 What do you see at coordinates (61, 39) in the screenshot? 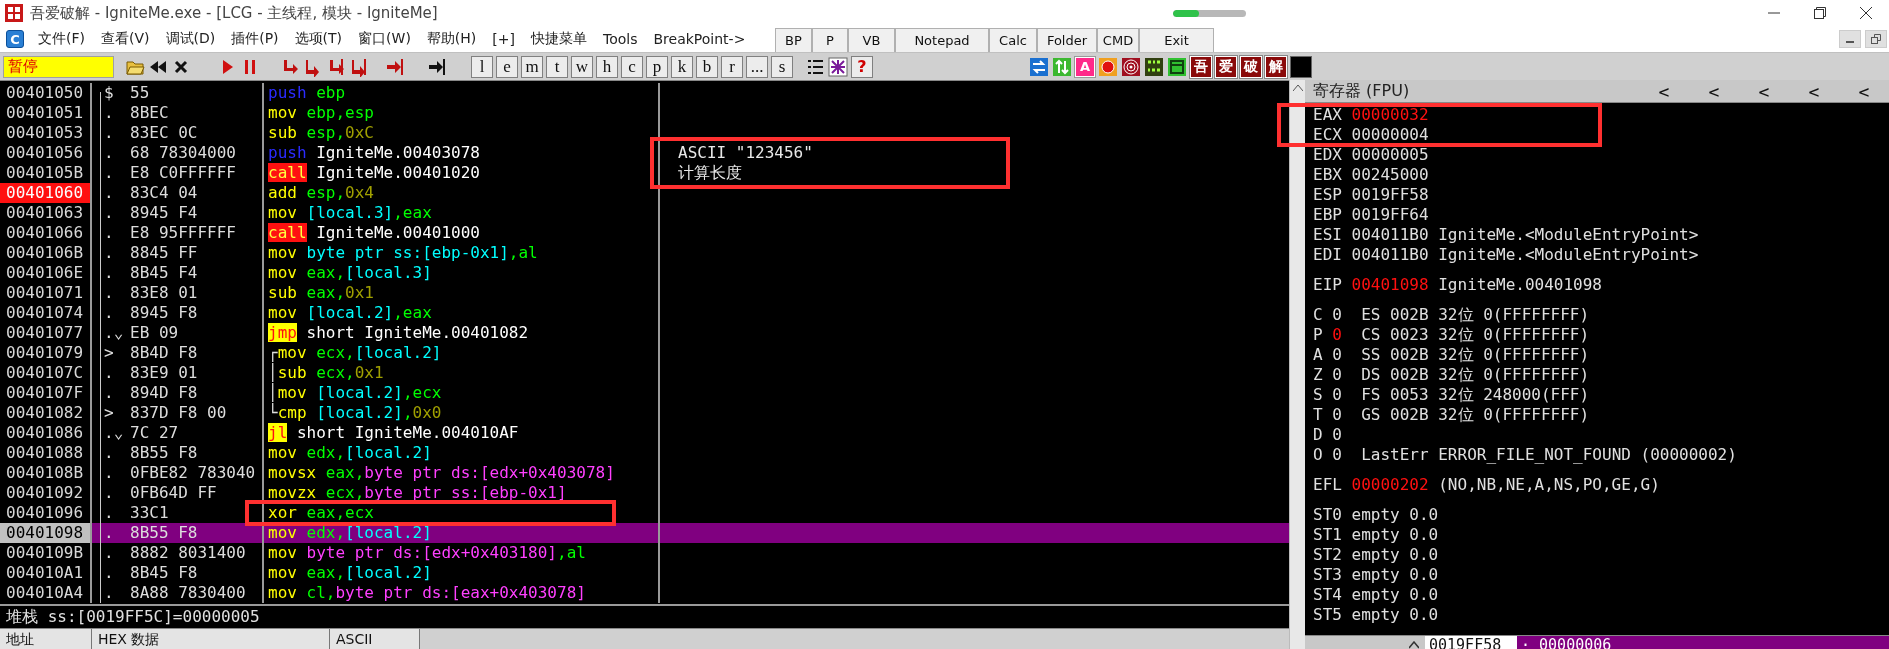
I see `menu-item: 文件(F)` at bounding box center [61, 39].